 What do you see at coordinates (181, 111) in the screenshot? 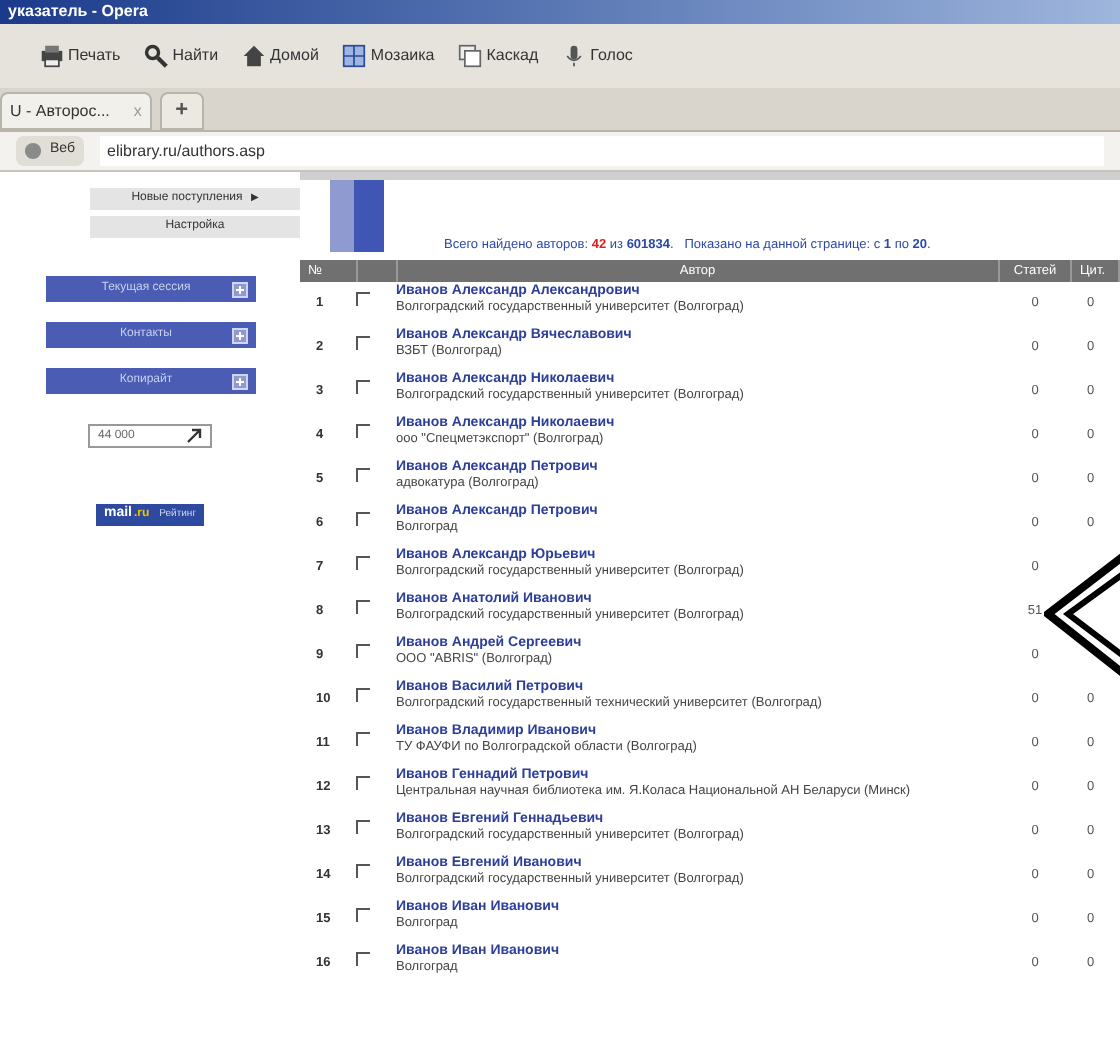
I see `new-tab-button: +` at bounding box center [181, 111].